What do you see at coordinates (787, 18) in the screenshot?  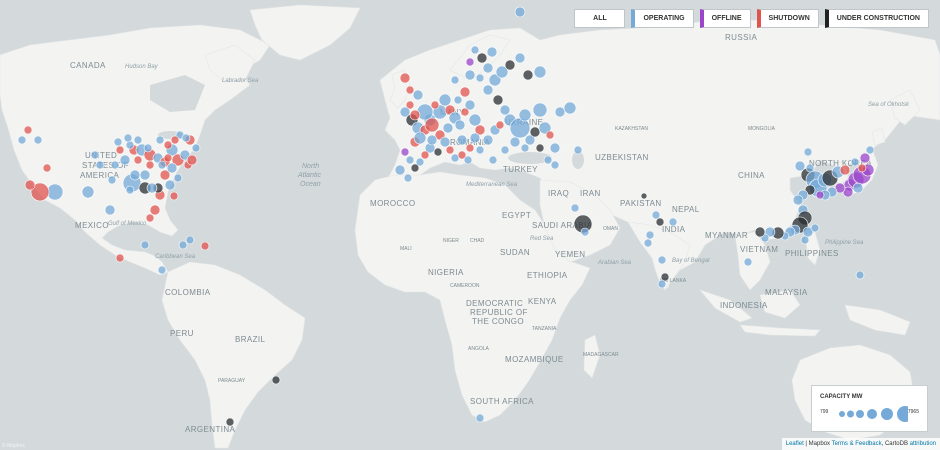 I see `filter-shutdown-button: SHUTDOWN` at bounding box center [787, 18].